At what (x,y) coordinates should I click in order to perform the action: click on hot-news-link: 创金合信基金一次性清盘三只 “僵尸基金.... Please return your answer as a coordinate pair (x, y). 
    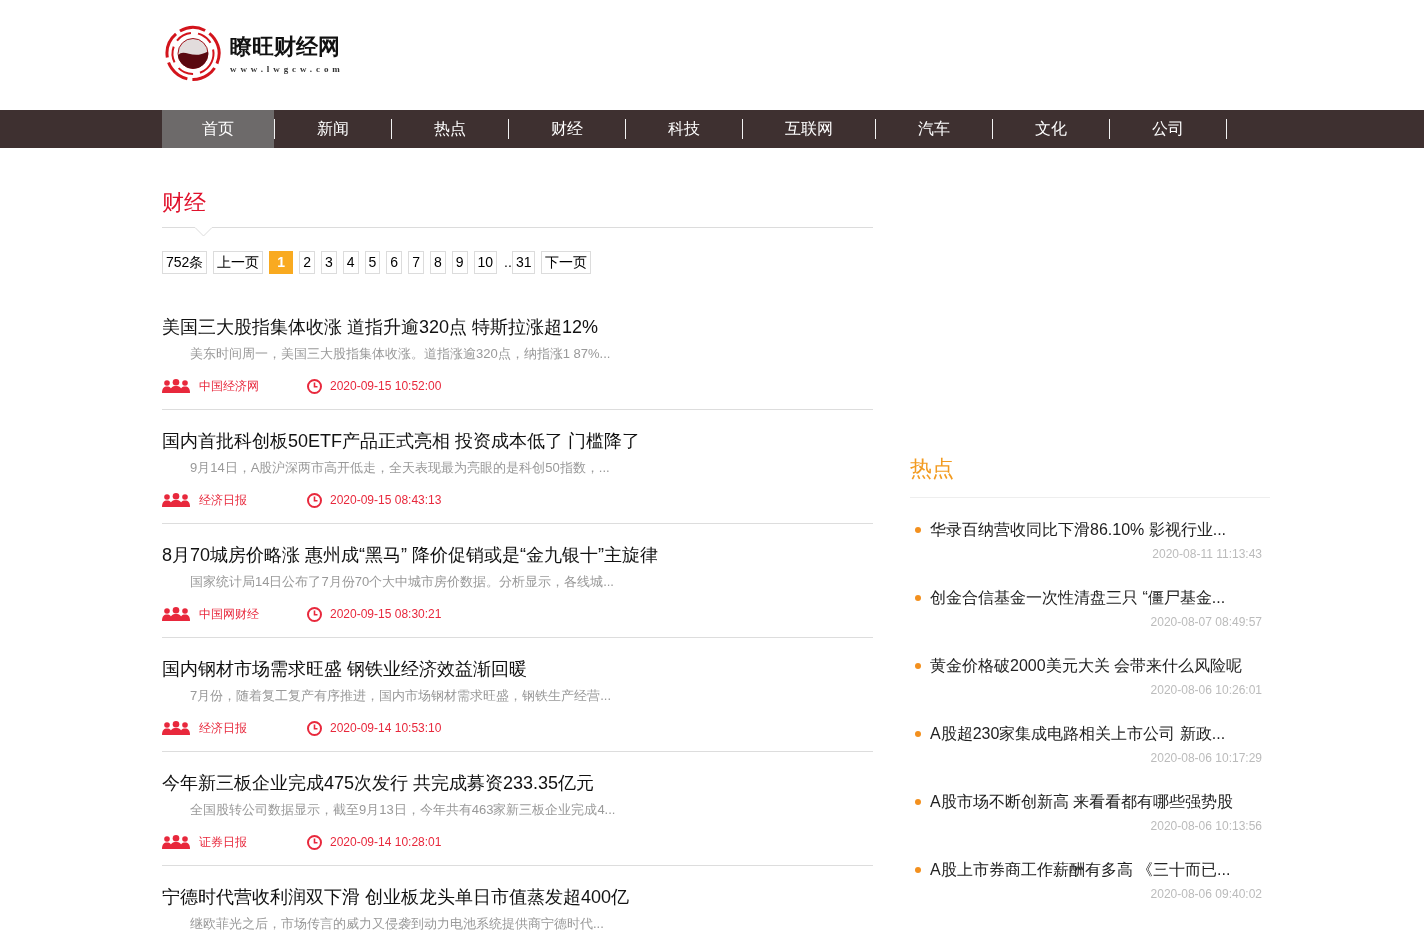
    Looking at the image, I should click on (1078, 598).